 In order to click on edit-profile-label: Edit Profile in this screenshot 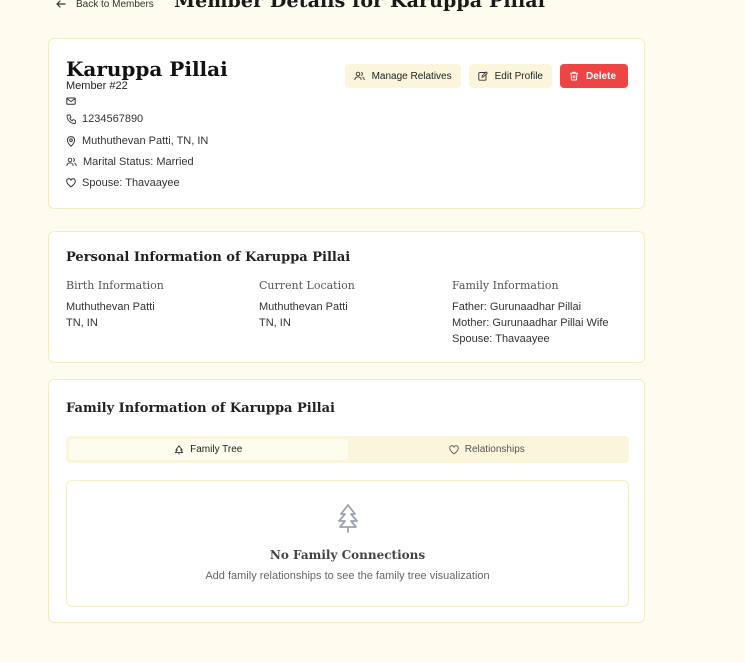, I will do `click(518, 76)`.